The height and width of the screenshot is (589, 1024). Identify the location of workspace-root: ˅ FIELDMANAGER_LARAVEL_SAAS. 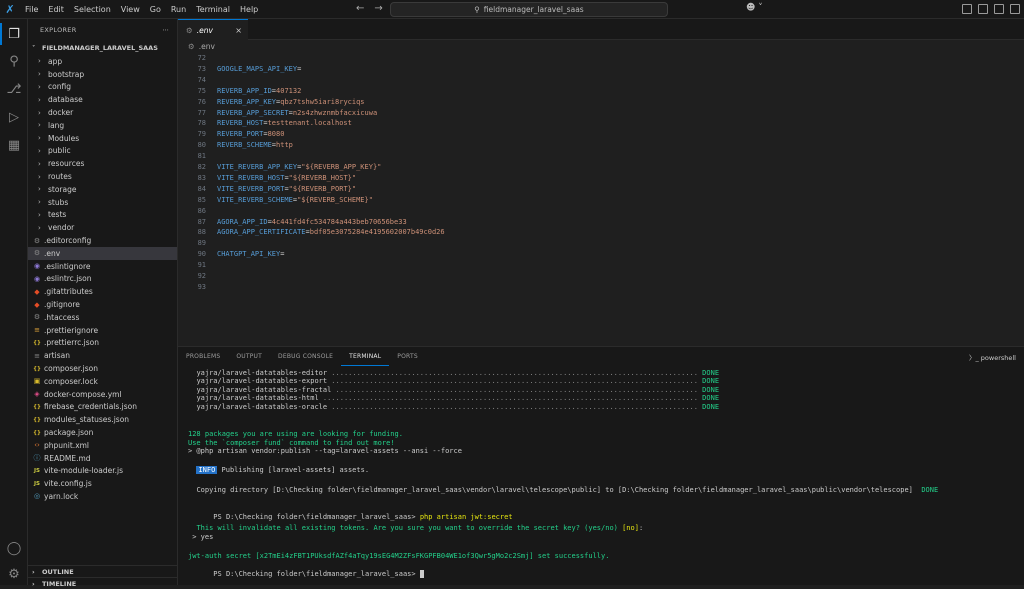
(102, 48).